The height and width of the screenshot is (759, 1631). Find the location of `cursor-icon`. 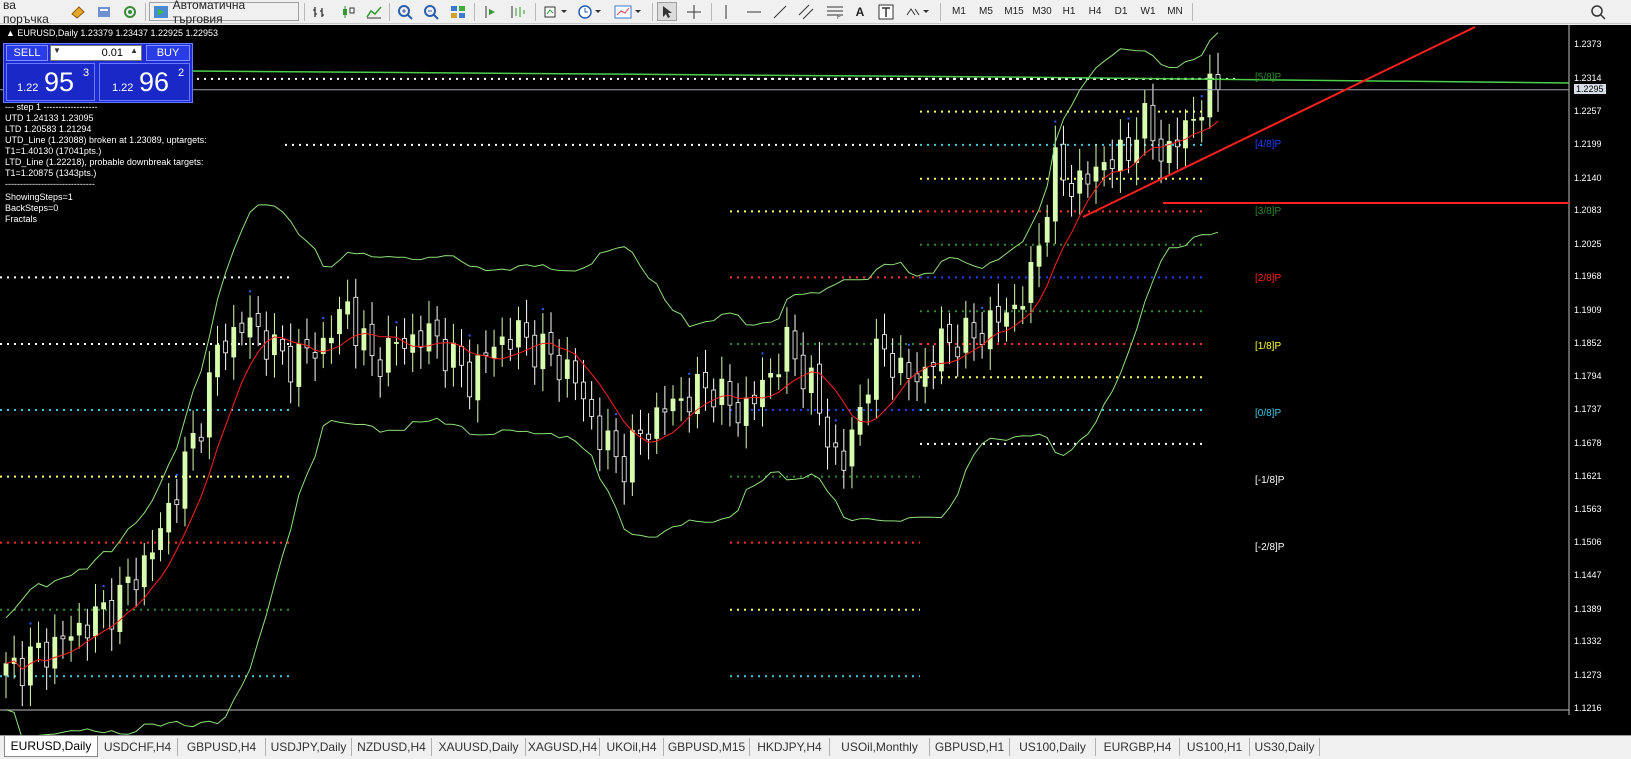

cursor-icon is located at coordinates (667, 11).